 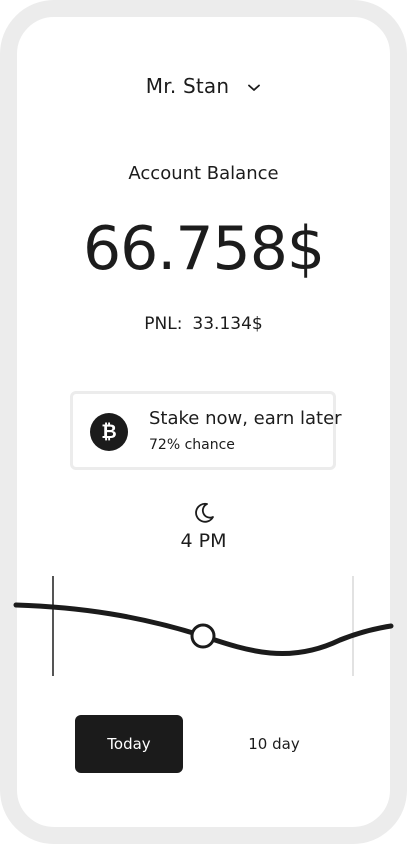 What do you see at coordinates (274, 744) in the screenshot?
I see `tab-10-day: 10 day` at bounding box center [274, 744].